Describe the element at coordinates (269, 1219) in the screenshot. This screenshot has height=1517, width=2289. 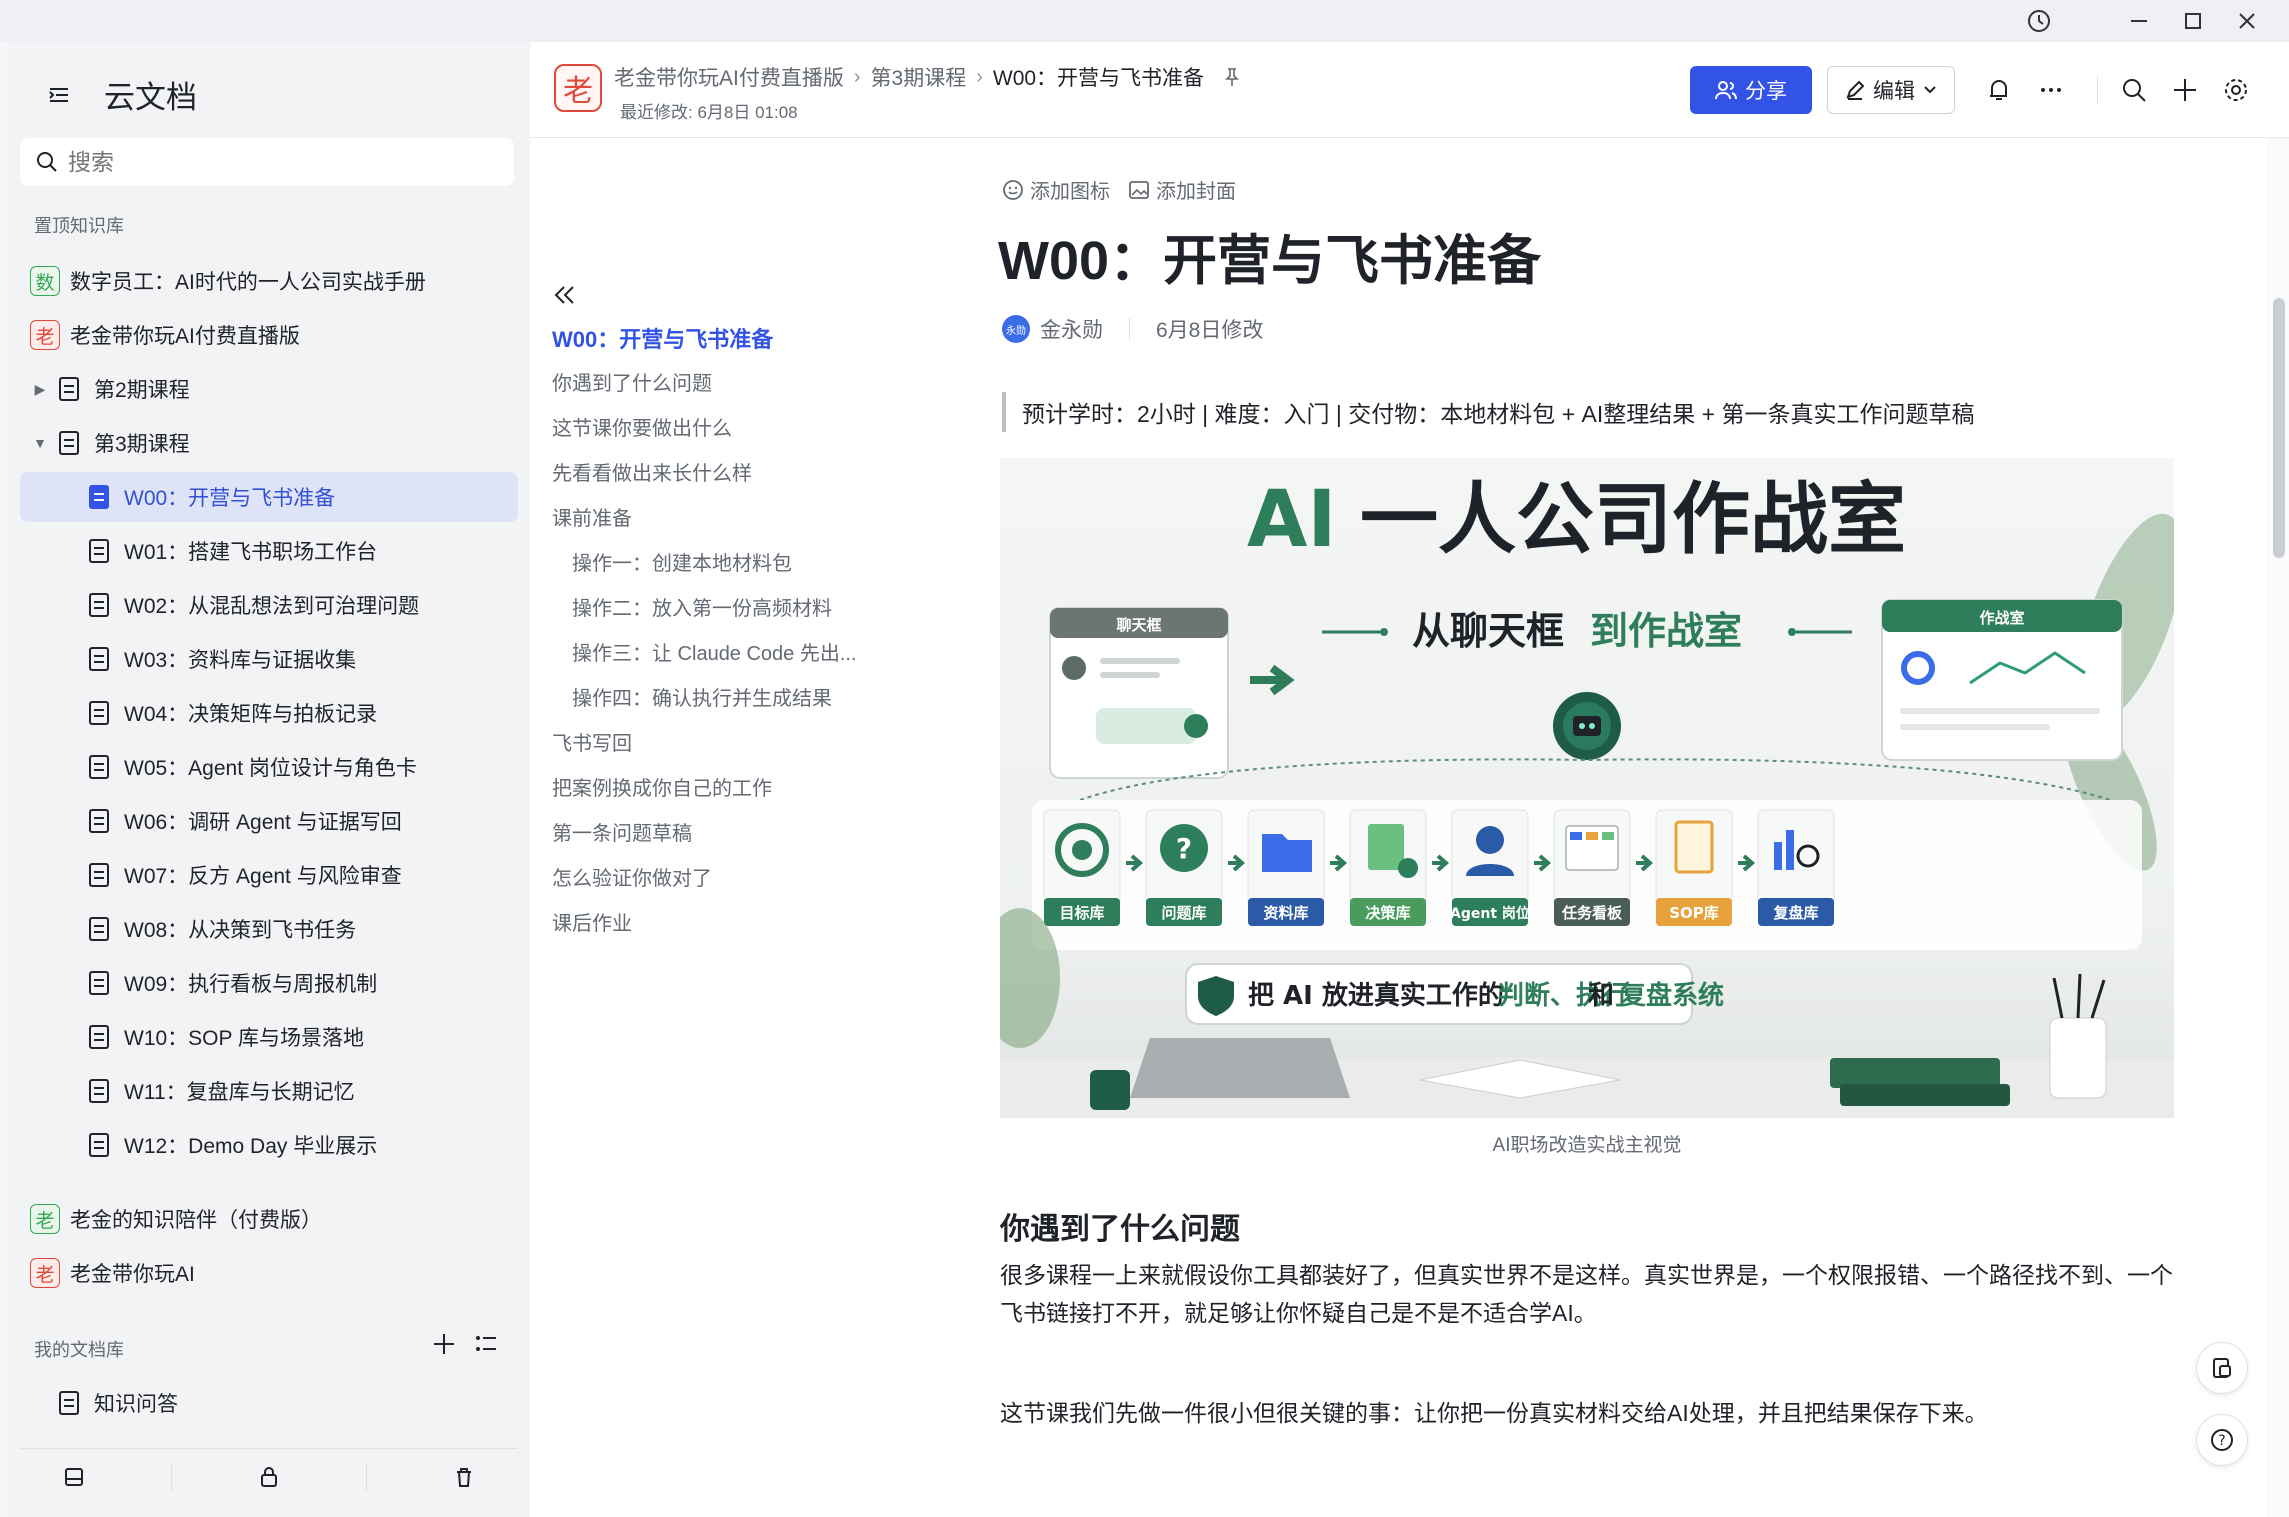
I see `kb-laojin-companion: 老 老金的知识陪伴（付费版）` at that location.